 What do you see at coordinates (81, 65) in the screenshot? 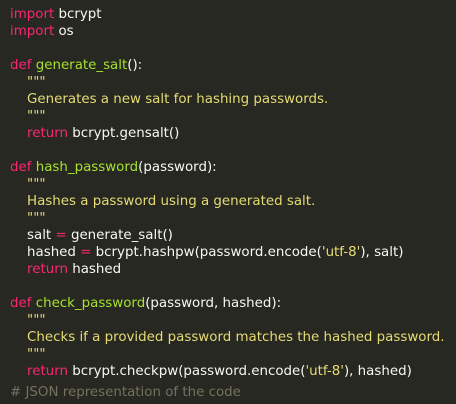
I see `function-name-token: generate_salt` at bounding box center [81, 65].